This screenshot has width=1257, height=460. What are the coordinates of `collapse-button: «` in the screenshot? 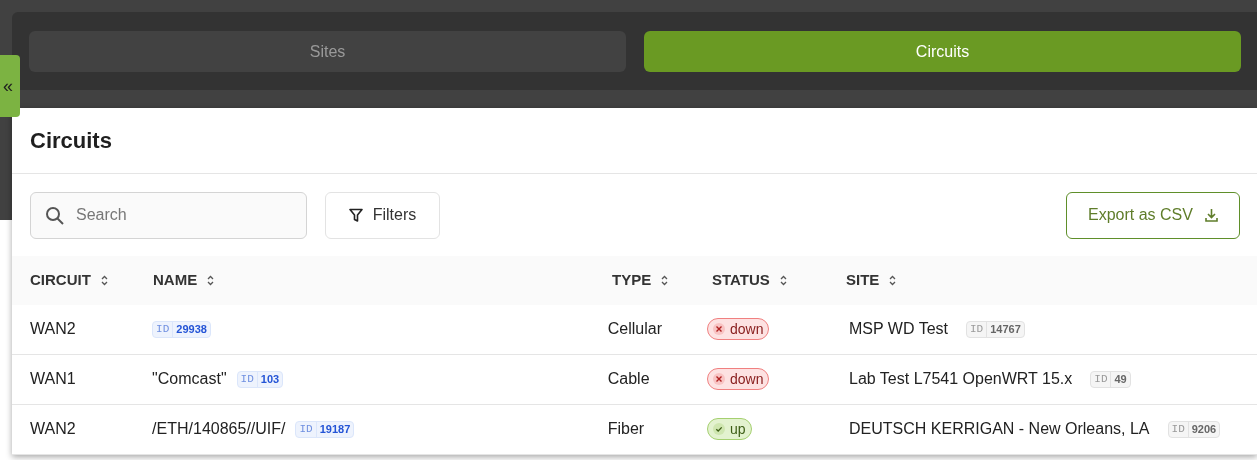 It's located at (10, 86).